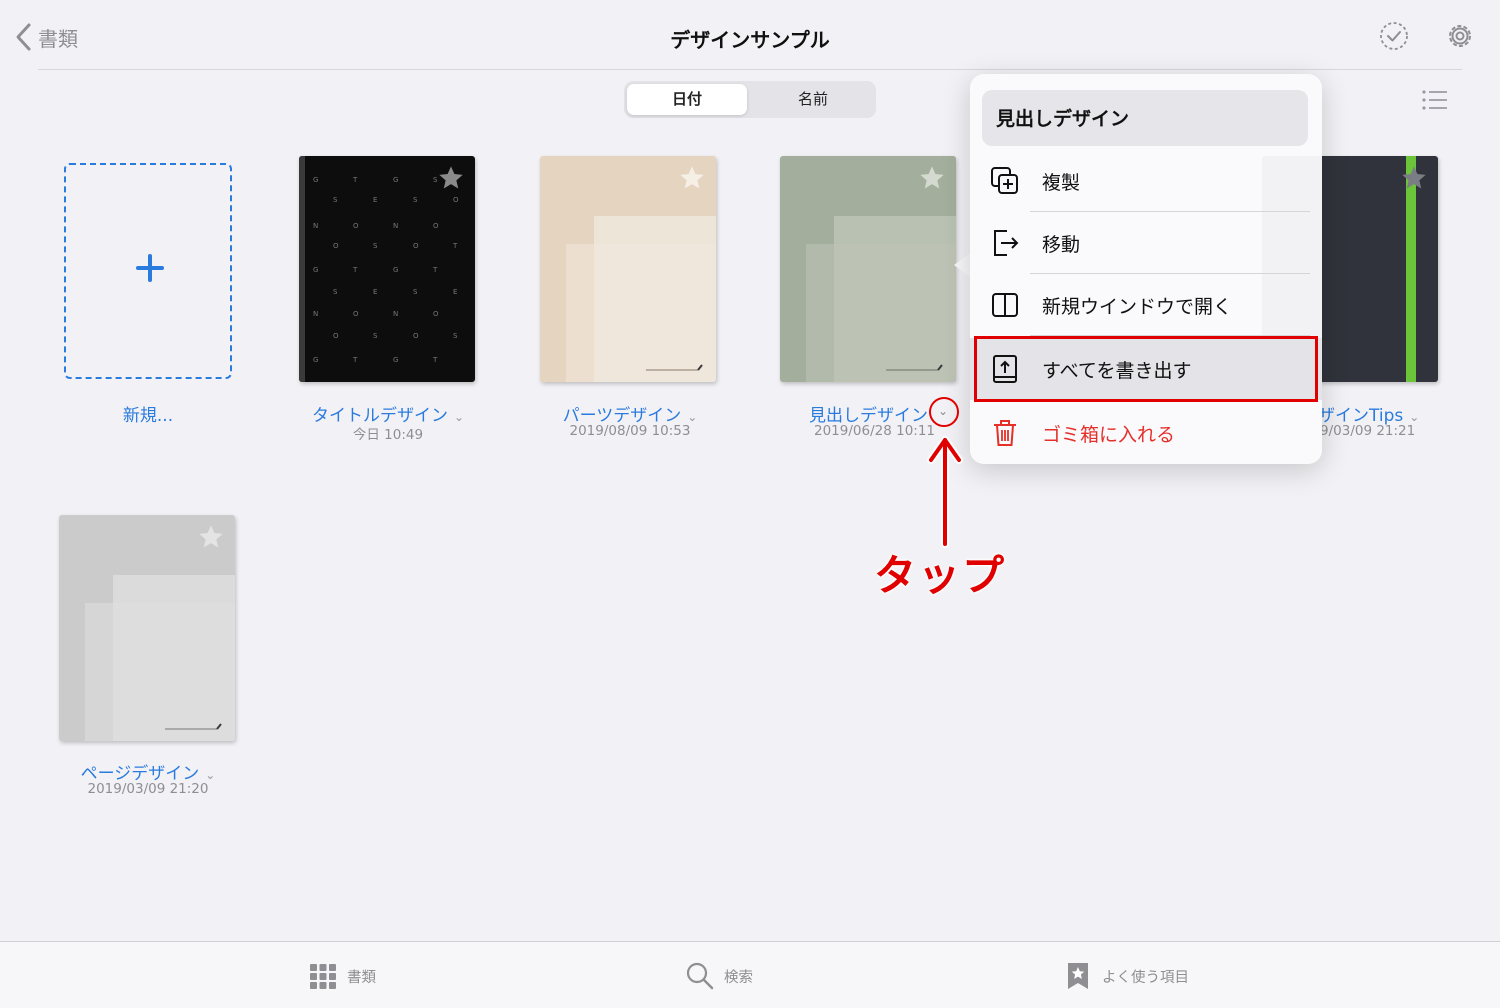  What do you see at coordinates (1145, 977) in the screenshot?
I see `tab-label: よく使う項目` at bounding box center [1145, 977].